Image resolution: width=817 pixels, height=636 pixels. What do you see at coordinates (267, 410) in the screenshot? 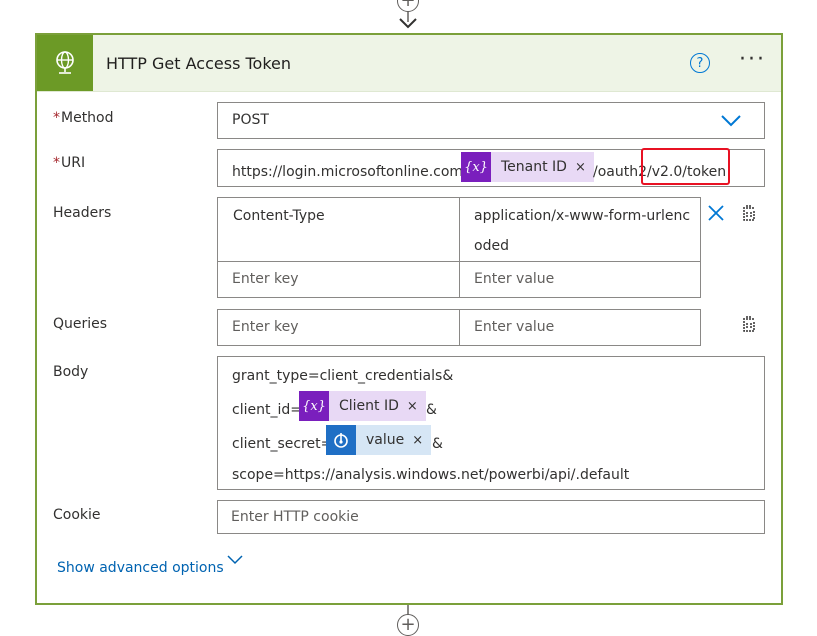
I see `body-line2-prefix: client_id=` at bounding box center [267, 410].